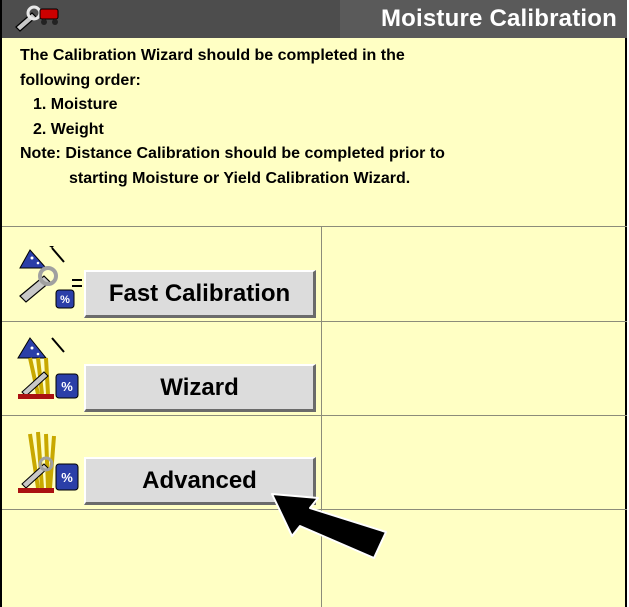  Describe the element at coordinates (75, 104) in the screenshot. I see `step-item-moisture: 1. Moisture` at that location.